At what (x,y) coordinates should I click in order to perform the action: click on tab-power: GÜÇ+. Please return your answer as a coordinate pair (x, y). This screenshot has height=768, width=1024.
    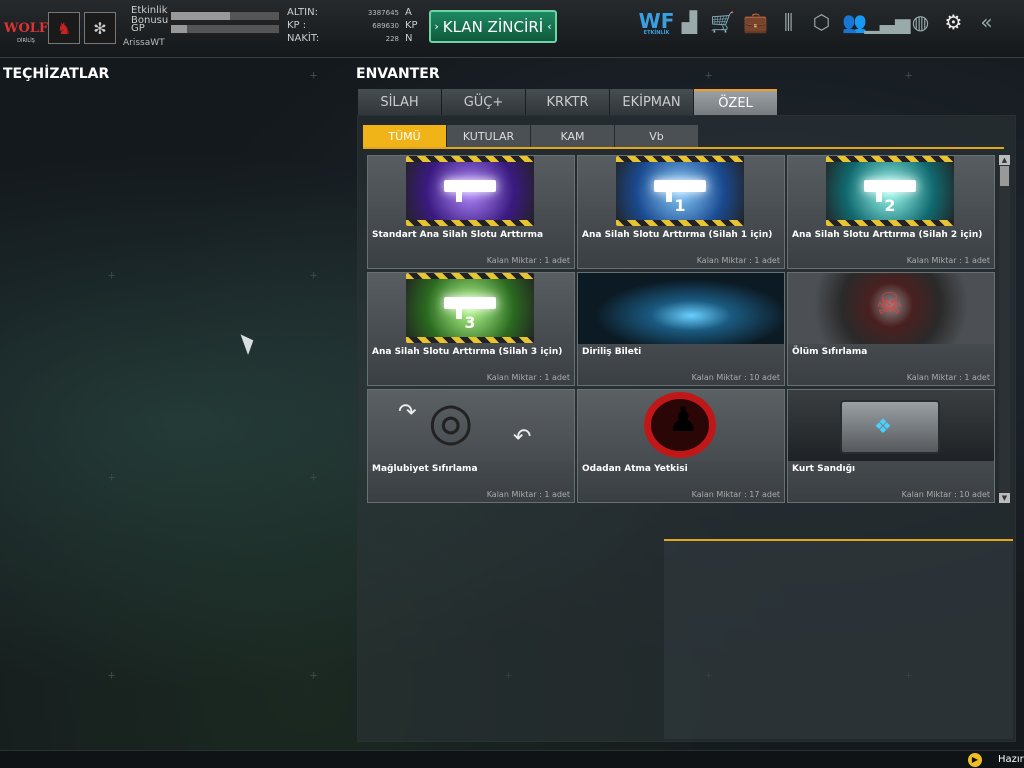
    Looking at the image, I should click on (483, 102).